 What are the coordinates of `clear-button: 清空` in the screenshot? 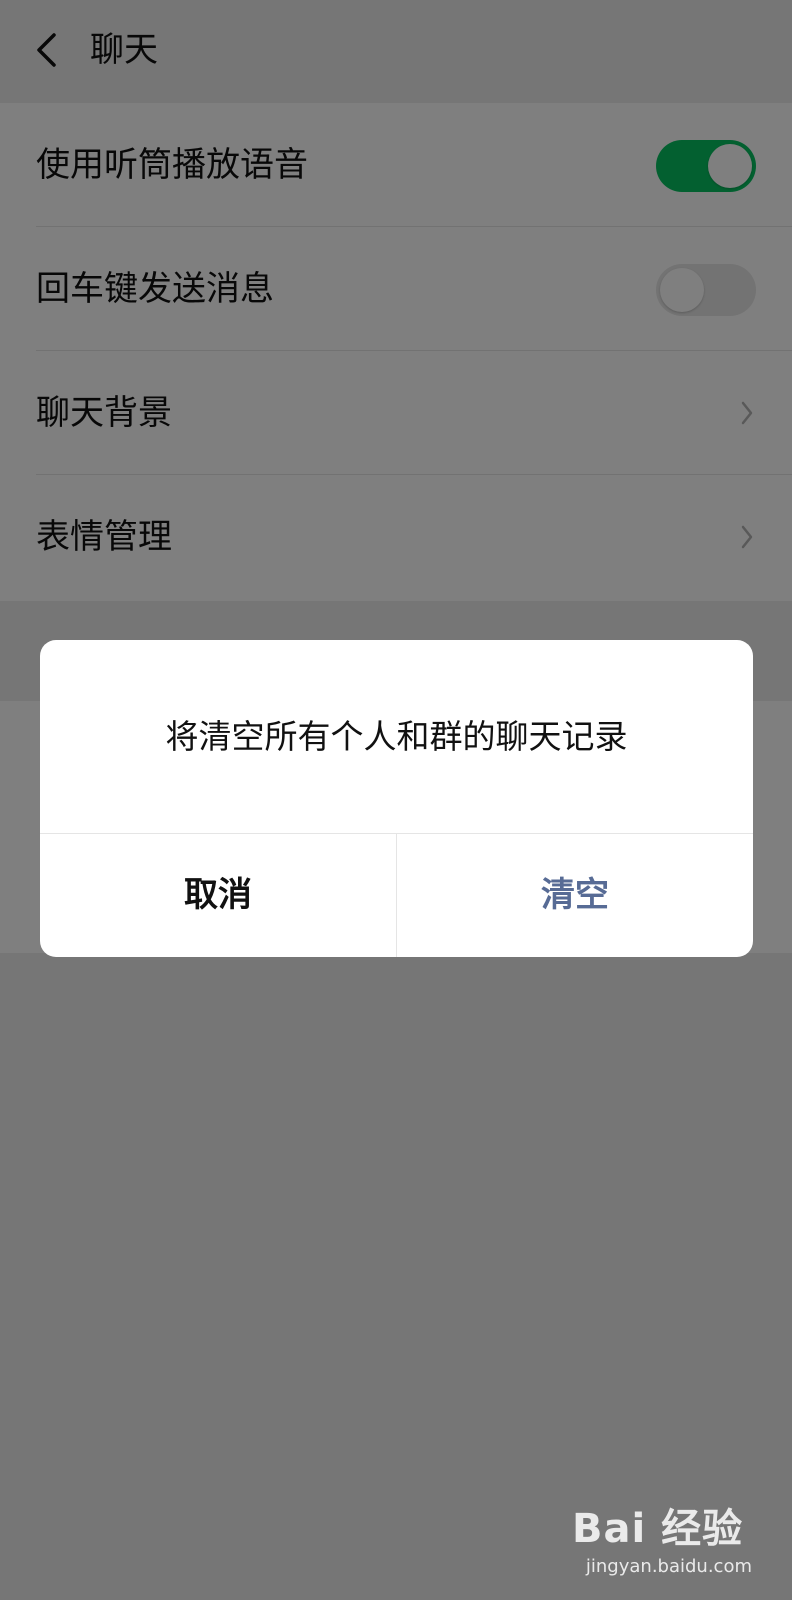 It's located at (575, 895).